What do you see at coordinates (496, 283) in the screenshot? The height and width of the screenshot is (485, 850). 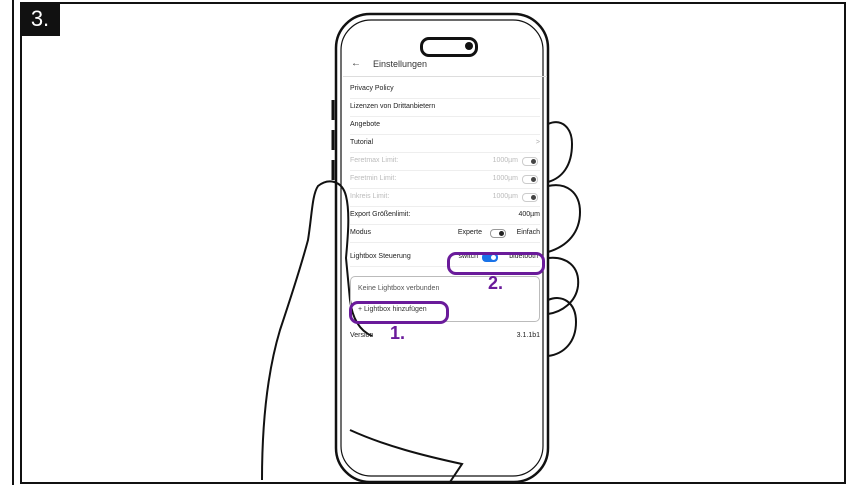 I see `annotation-number-2: 2.` at bounding box center [496, 283].